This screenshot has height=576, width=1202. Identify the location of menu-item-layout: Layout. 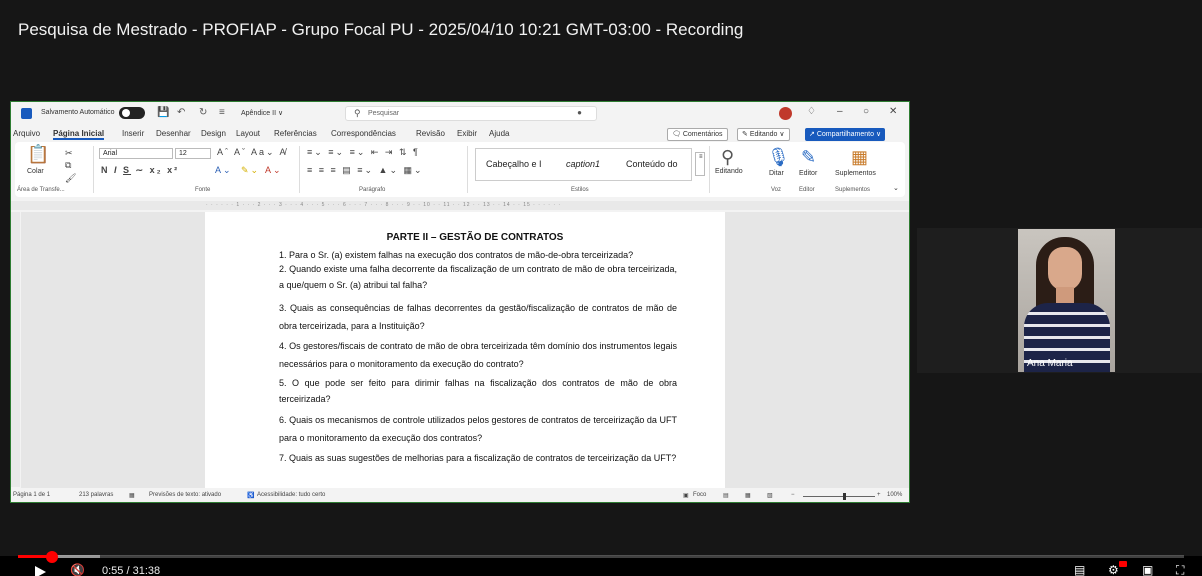
(248, 133).